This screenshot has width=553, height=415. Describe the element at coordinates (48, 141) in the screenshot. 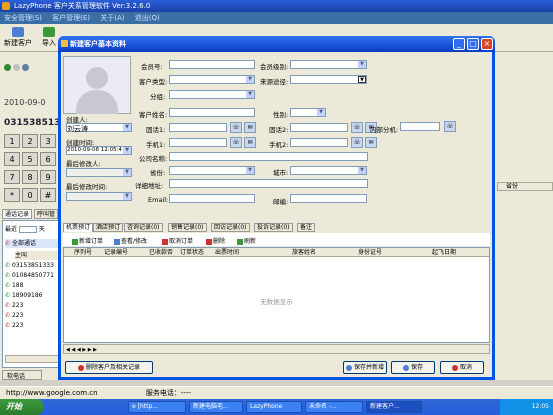

I see `key-3: 3` at that location.